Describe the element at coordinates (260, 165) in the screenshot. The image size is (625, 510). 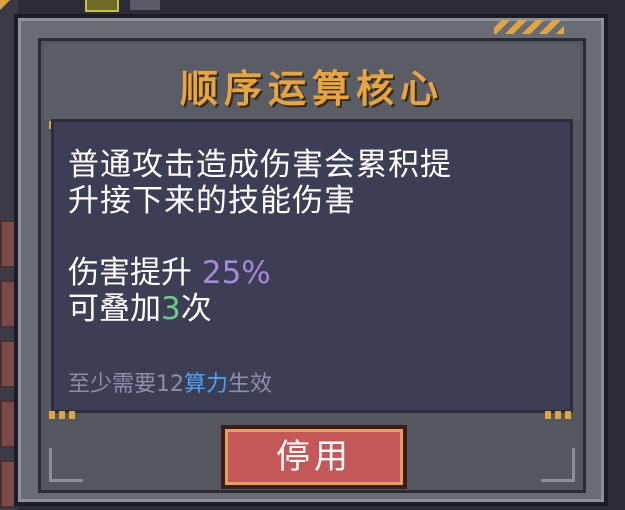
I see `description-line-1: 普通攻击造成伤害会累积提` at that location.